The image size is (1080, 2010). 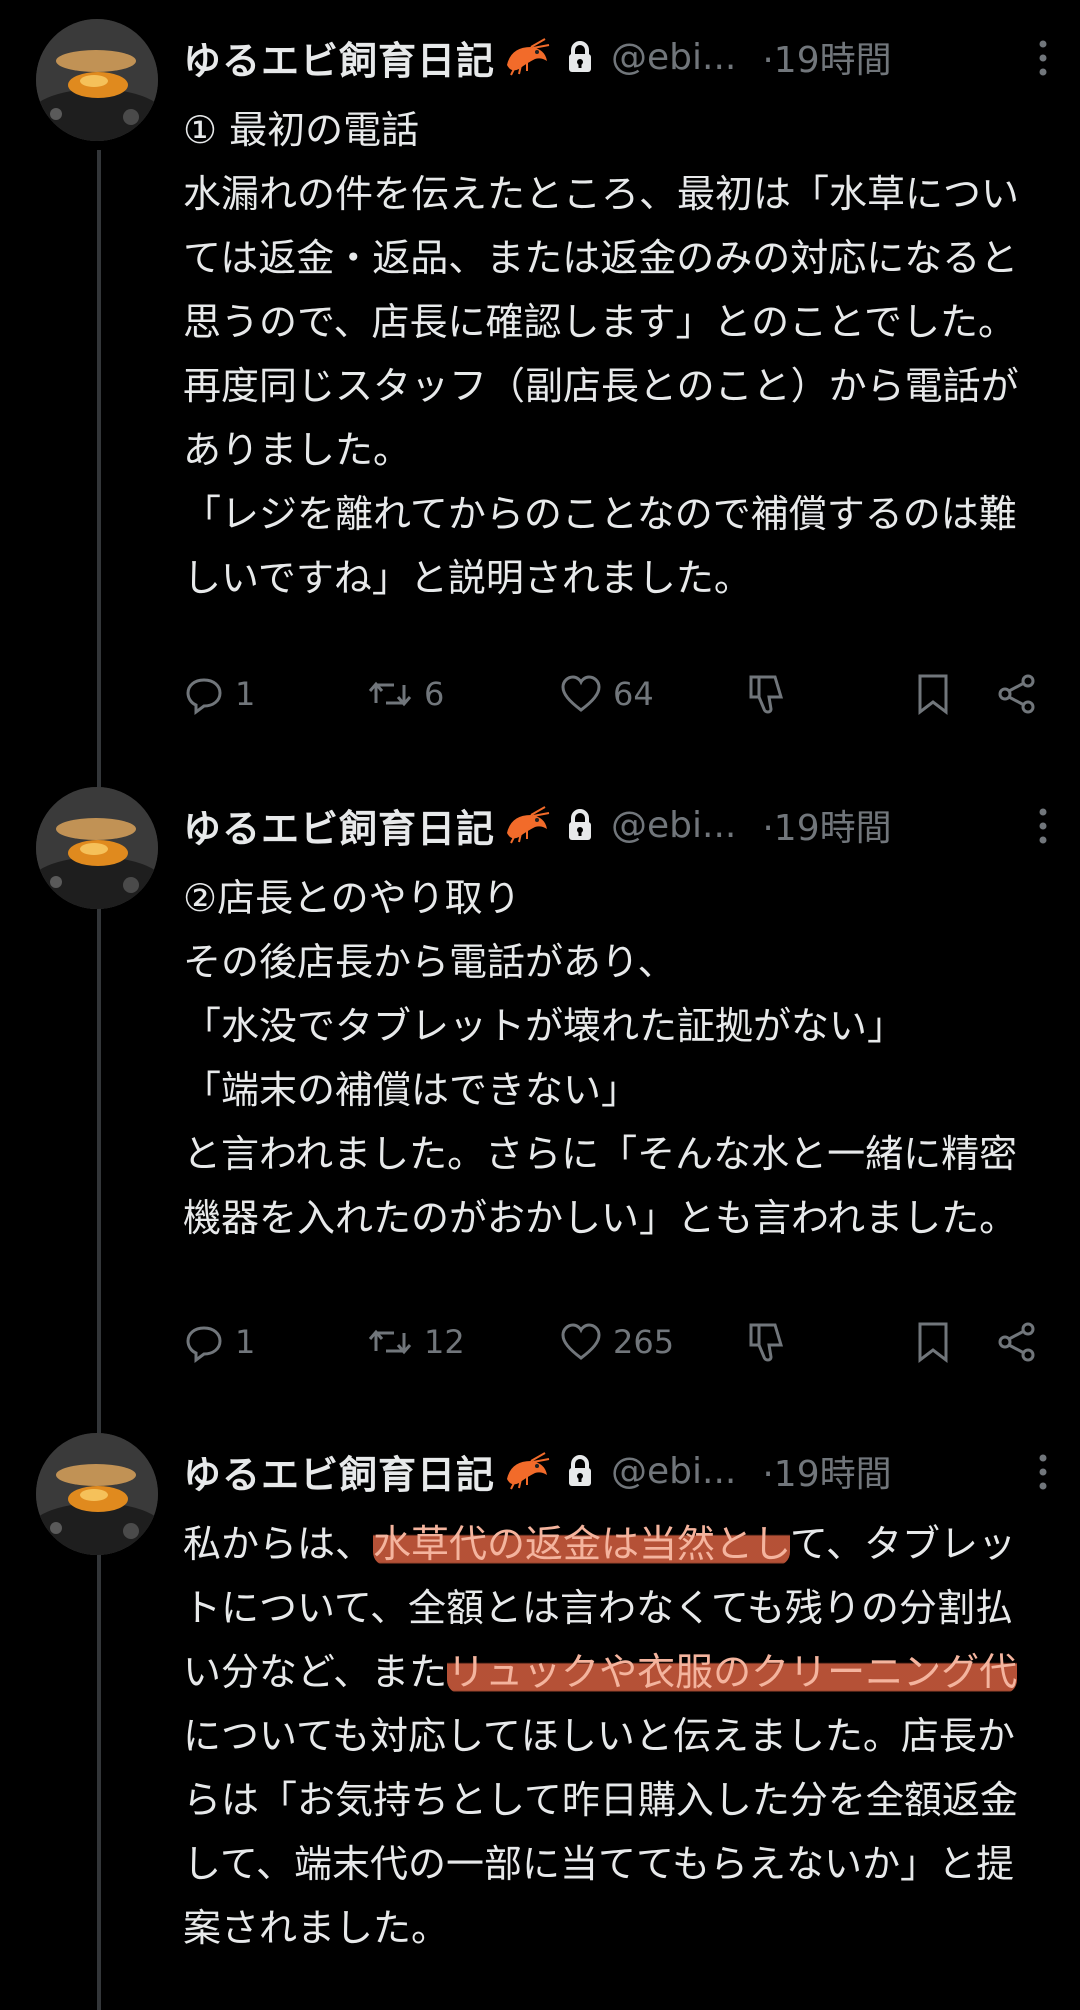 I want to click on highlighted-text: 水草代の返金は当然とし, so click(x=581, y=1544).